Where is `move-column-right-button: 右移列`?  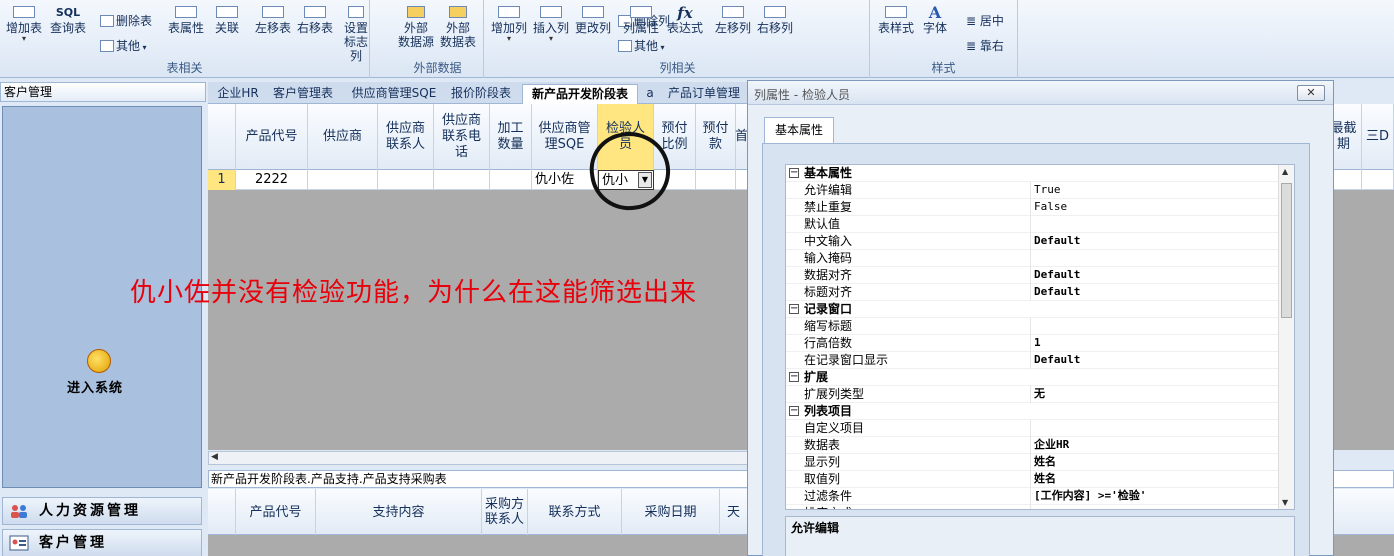 move-column-right-button: 右移列 is located at coordinates (775, 20).